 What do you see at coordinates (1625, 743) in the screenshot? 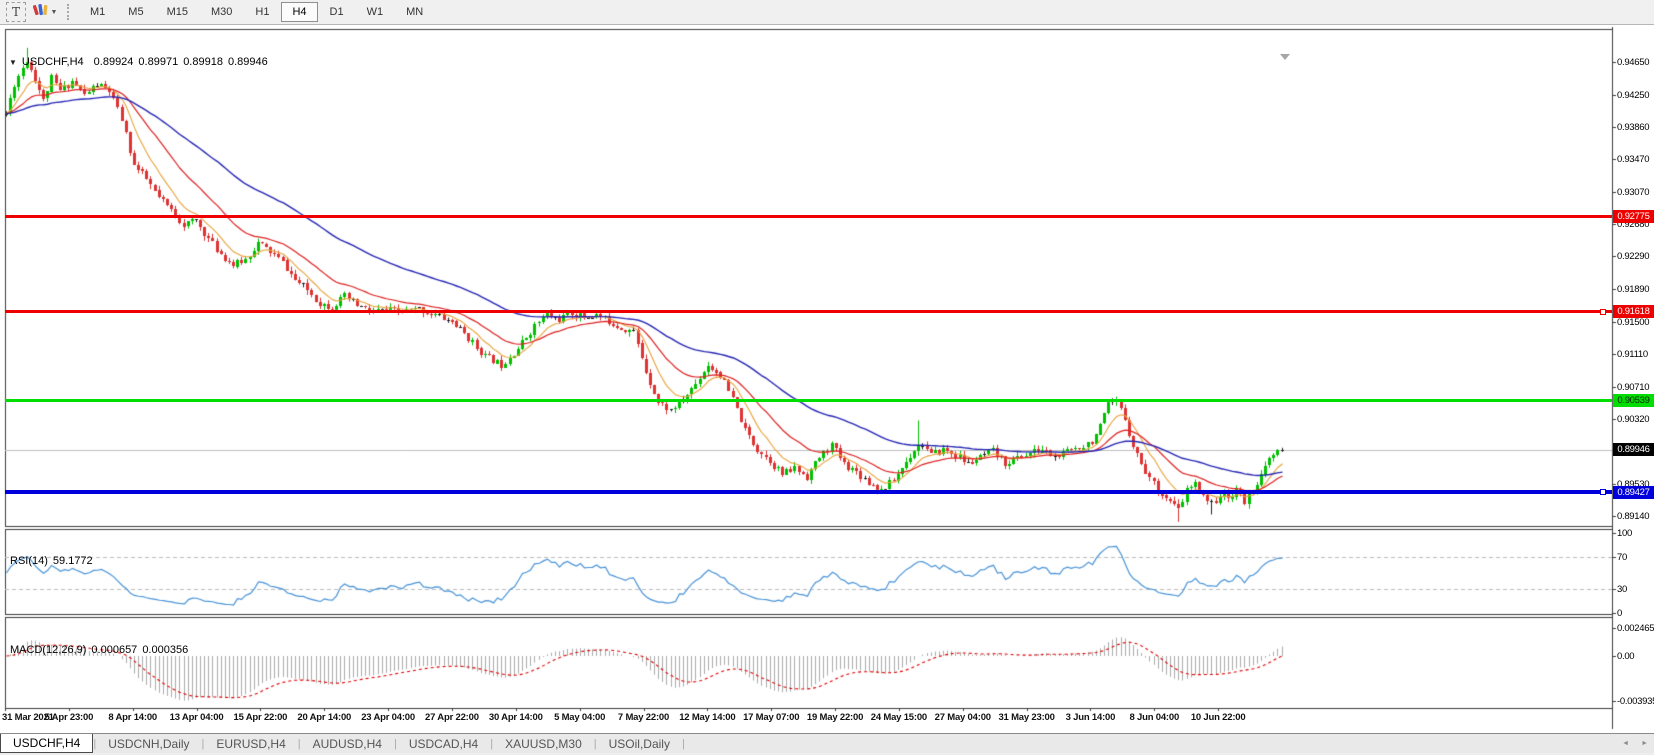
I see `tab-scroll-left-icon: ◄` at bounding box center [1625, 743].